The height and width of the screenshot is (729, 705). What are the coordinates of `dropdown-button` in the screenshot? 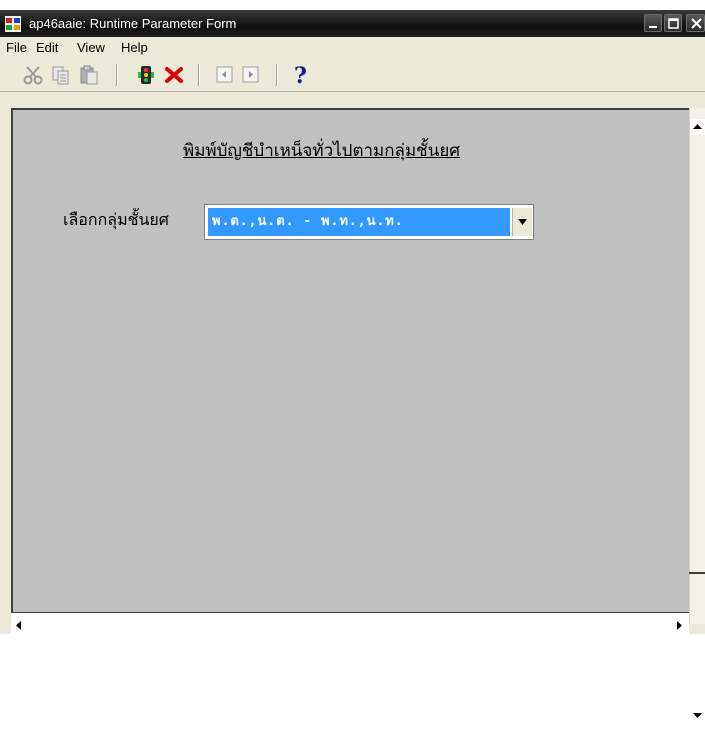 It's located at (522, 222).